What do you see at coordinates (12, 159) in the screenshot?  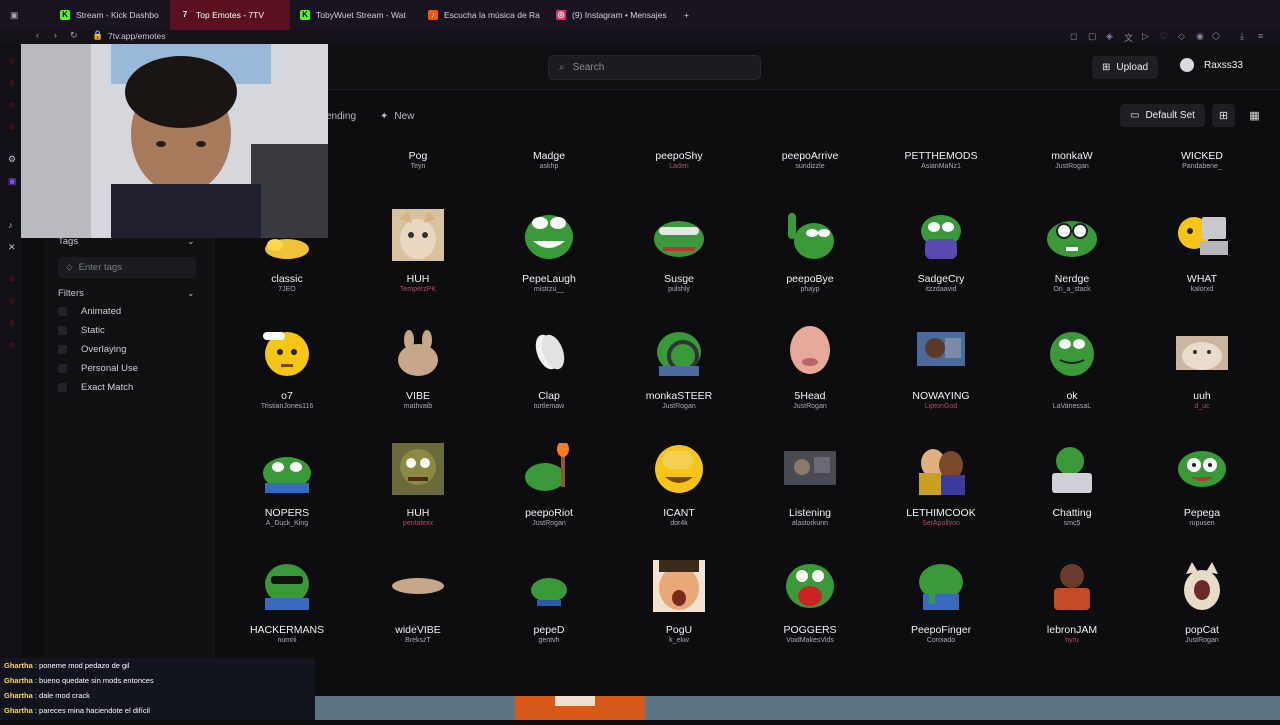 I see `settings-icon: ⚙` at bounding box center [12, 159].